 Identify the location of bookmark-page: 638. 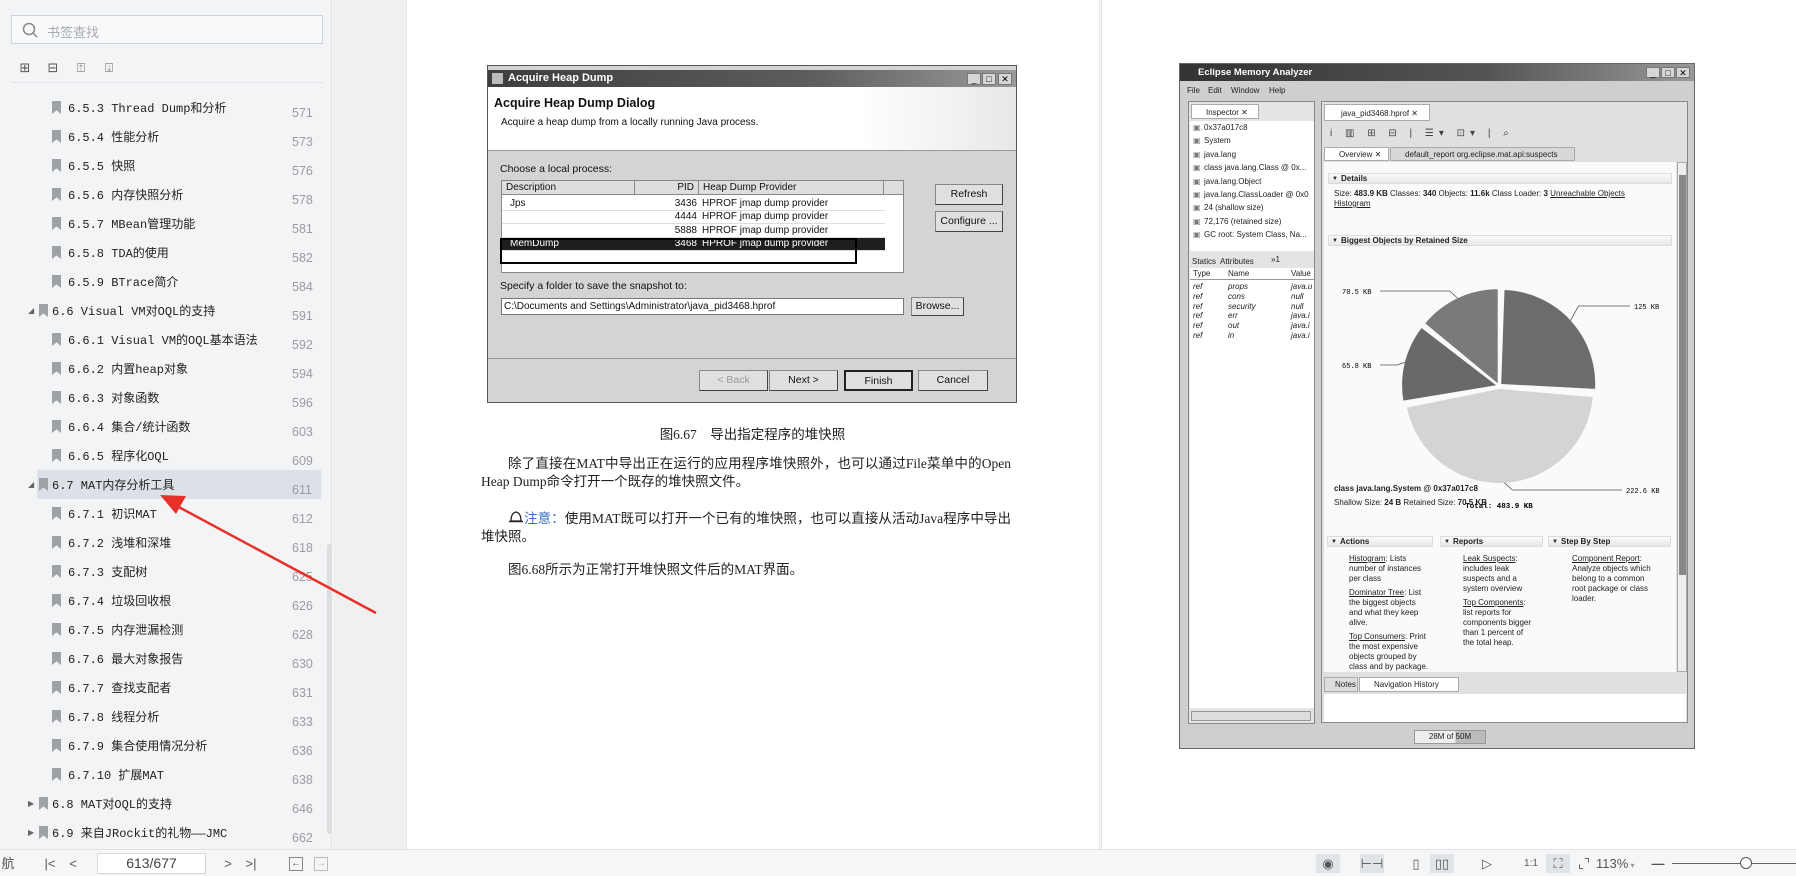
(302, 780).